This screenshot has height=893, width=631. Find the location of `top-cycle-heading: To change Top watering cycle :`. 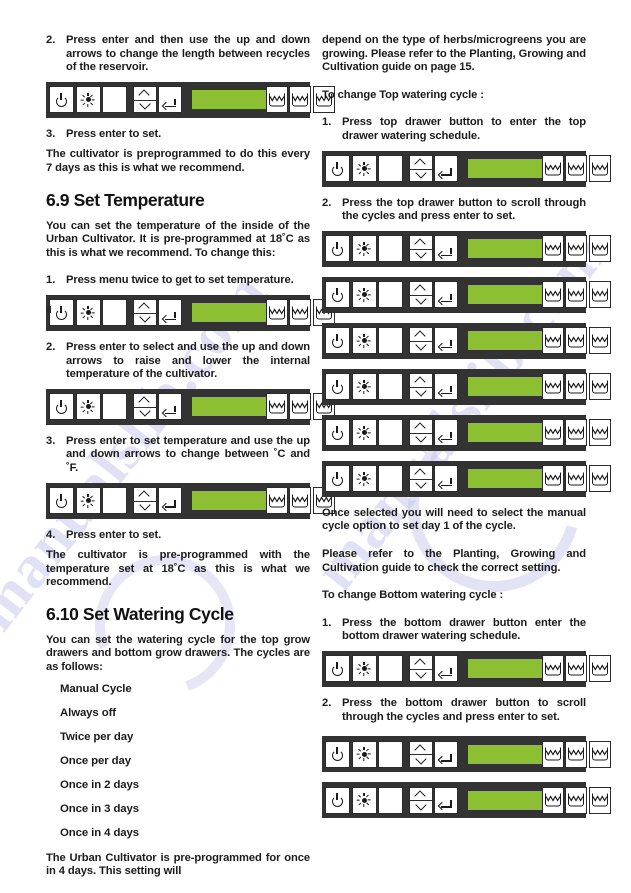

top-cycle-heading: To change Top watering cycle : is located at coordinates (403, 94).